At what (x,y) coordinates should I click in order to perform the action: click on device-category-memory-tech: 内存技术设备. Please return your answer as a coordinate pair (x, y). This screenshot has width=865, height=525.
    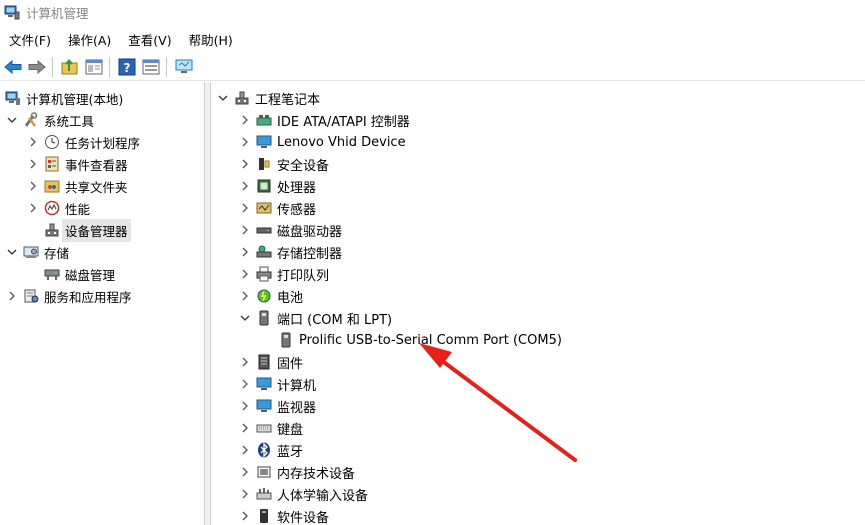
    Looking at the image, I should click on (296, 472).